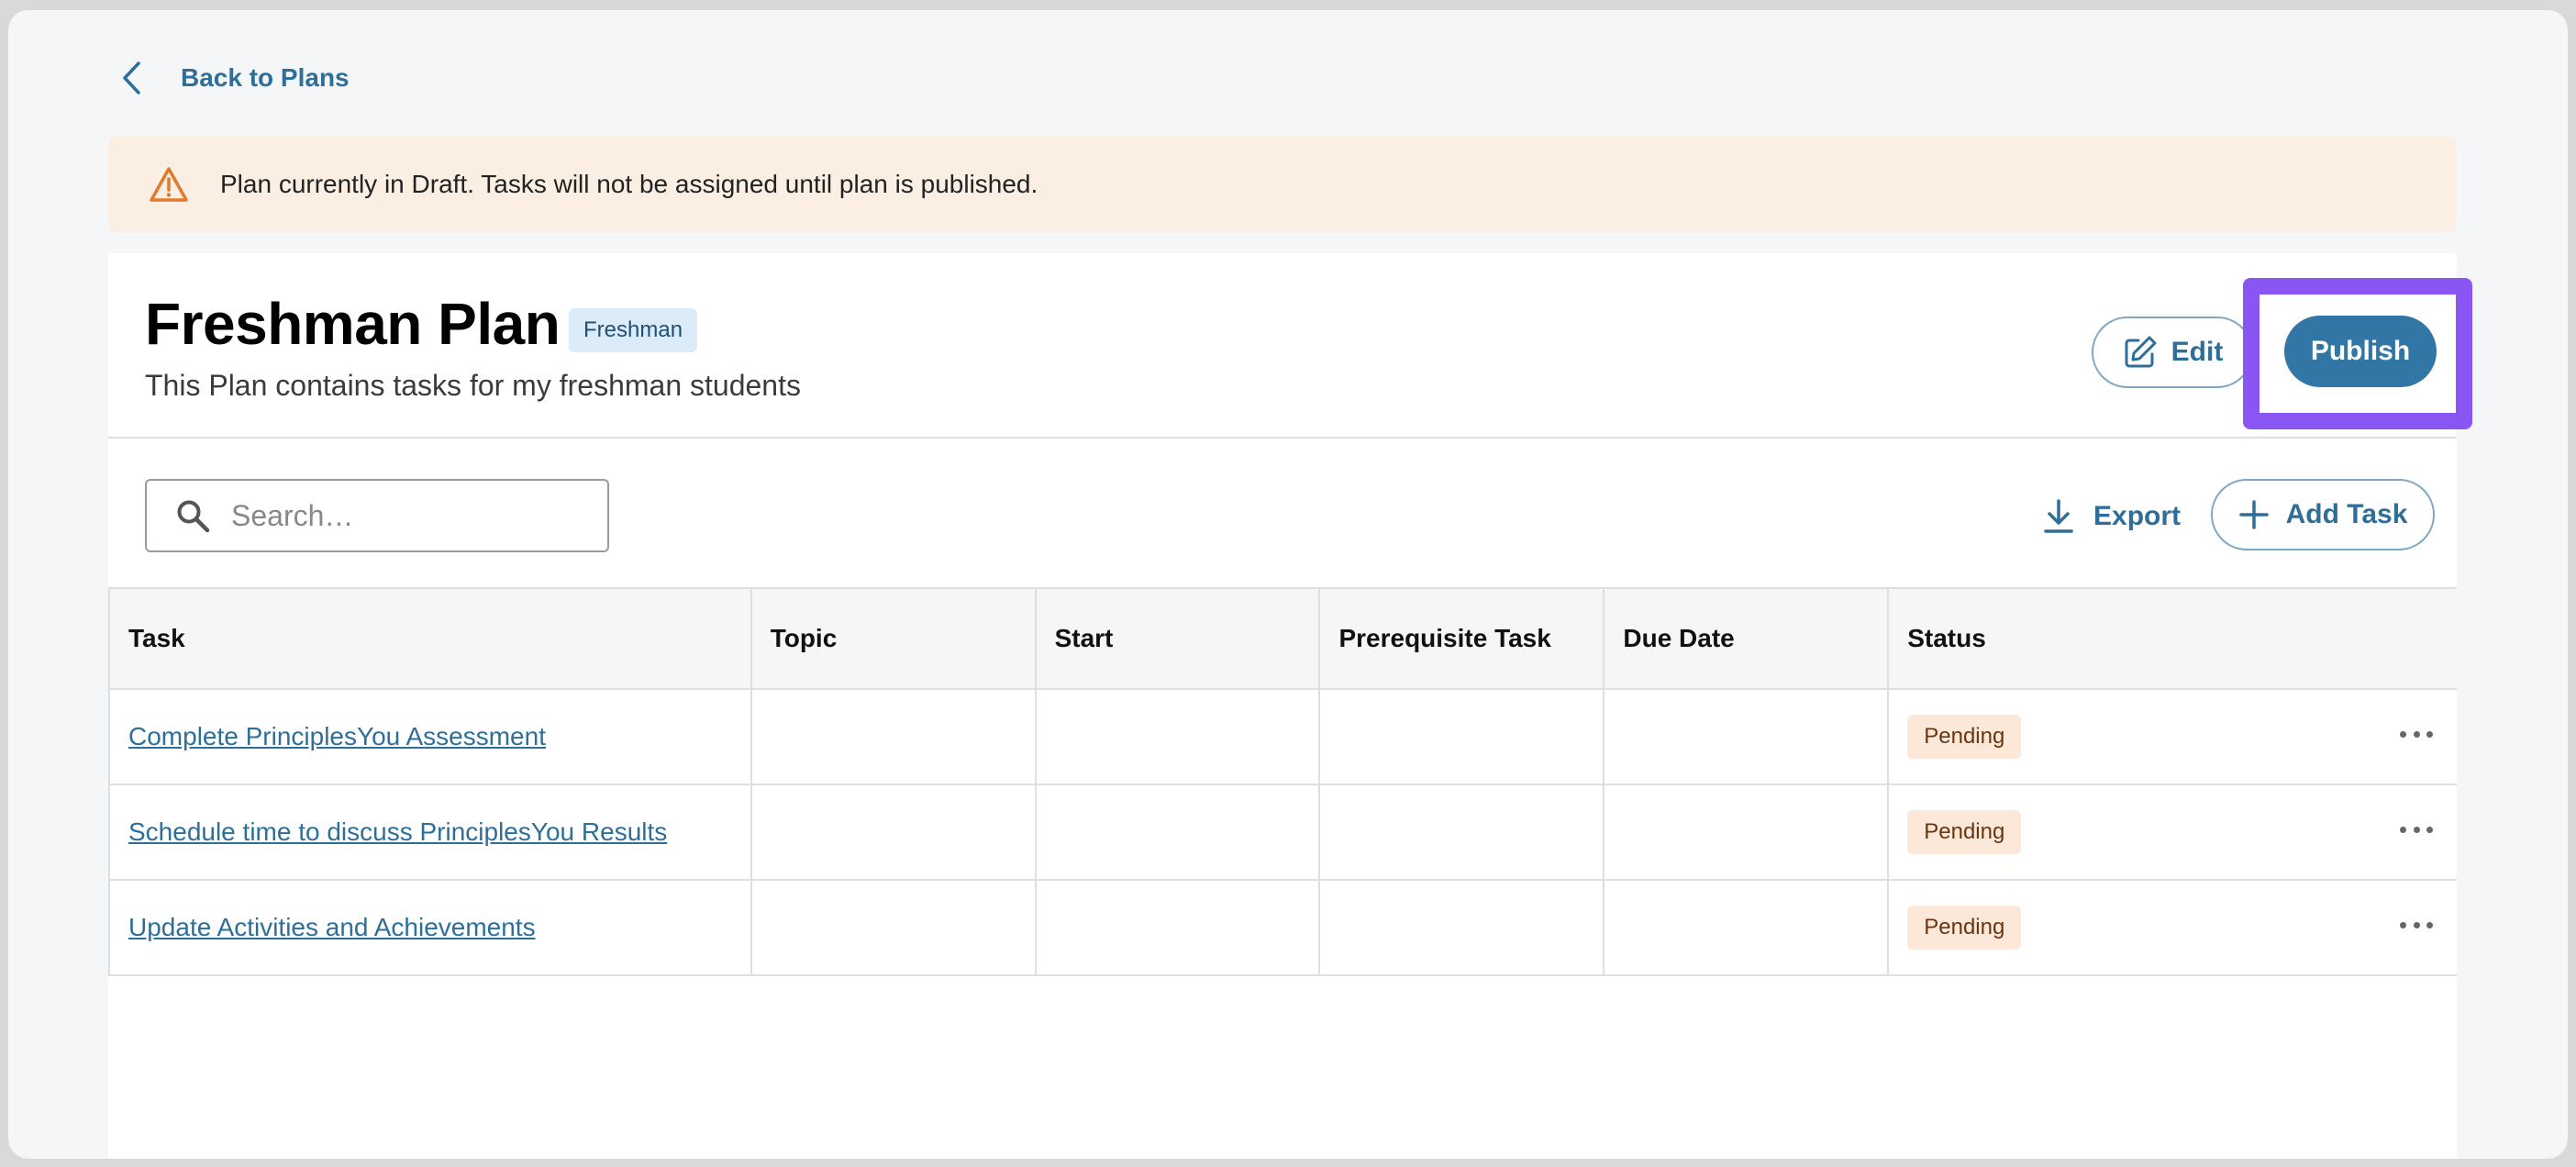  I want to click on edit-button: Edit, so click(2172, 352).